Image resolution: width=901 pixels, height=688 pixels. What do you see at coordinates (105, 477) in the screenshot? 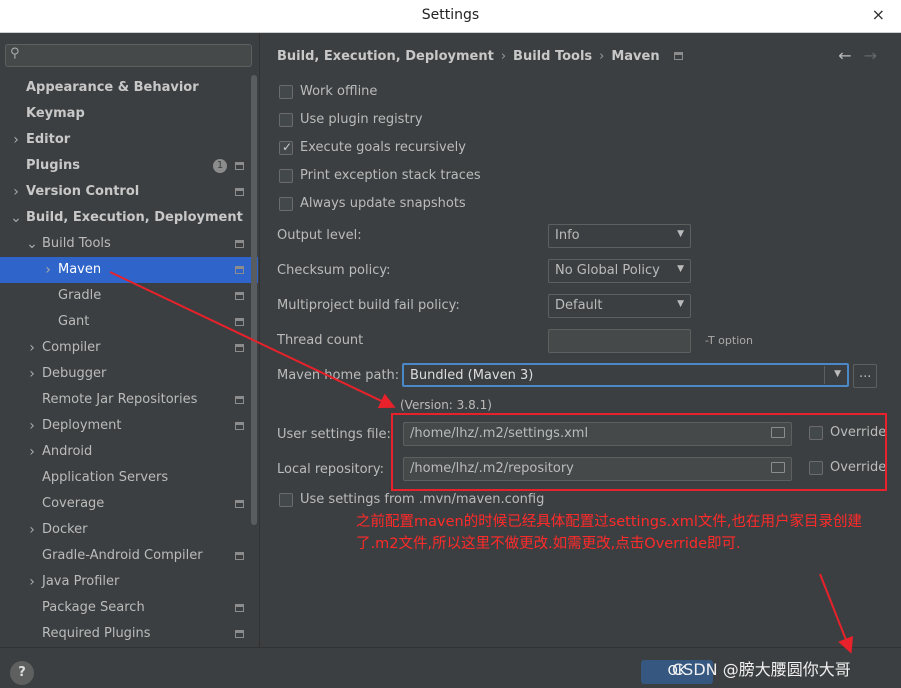
I see `sidebar-item-label: Application Servers` at bounding box center [105, 477].